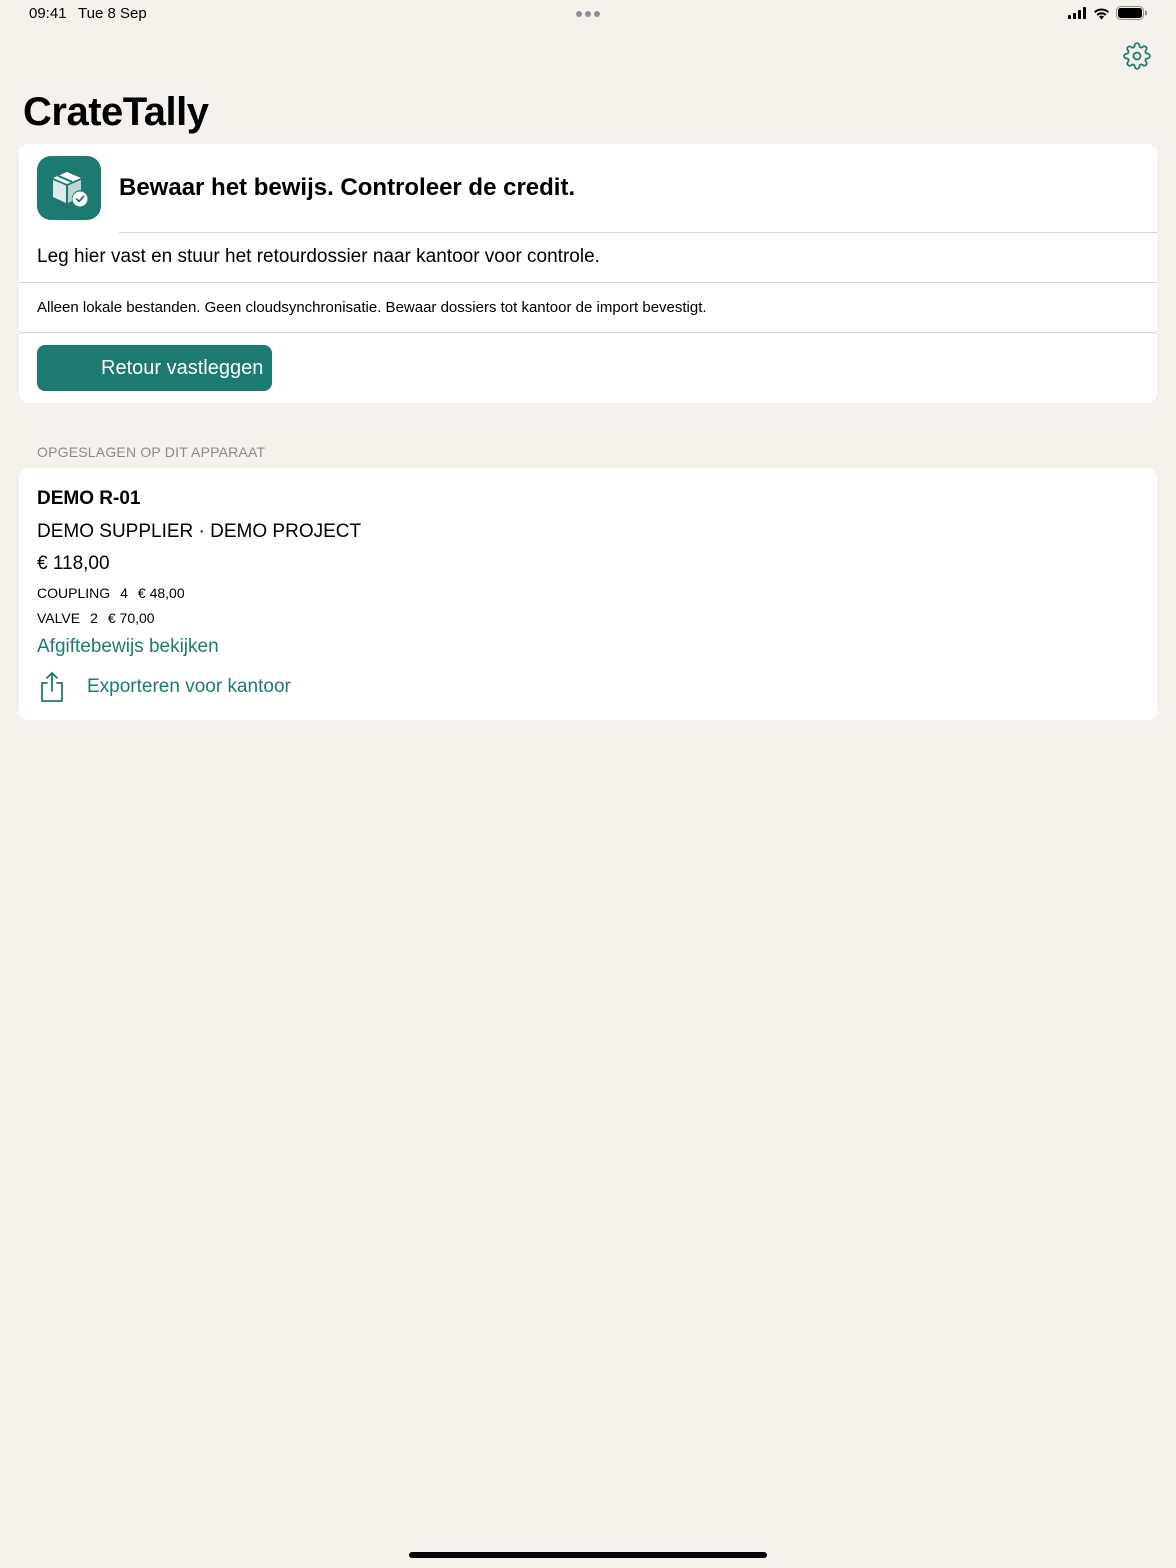 This screenshot has width=1176, height=1568. I want to click on line-item-qty: 4, so click(124, 593).